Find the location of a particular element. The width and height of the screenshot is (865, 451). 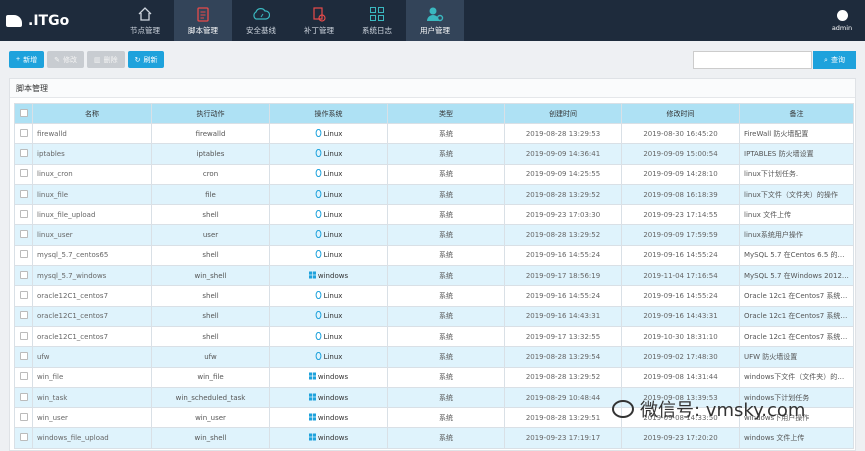

col-header-modified: 修改时间 is located at coordinates (680, 113).